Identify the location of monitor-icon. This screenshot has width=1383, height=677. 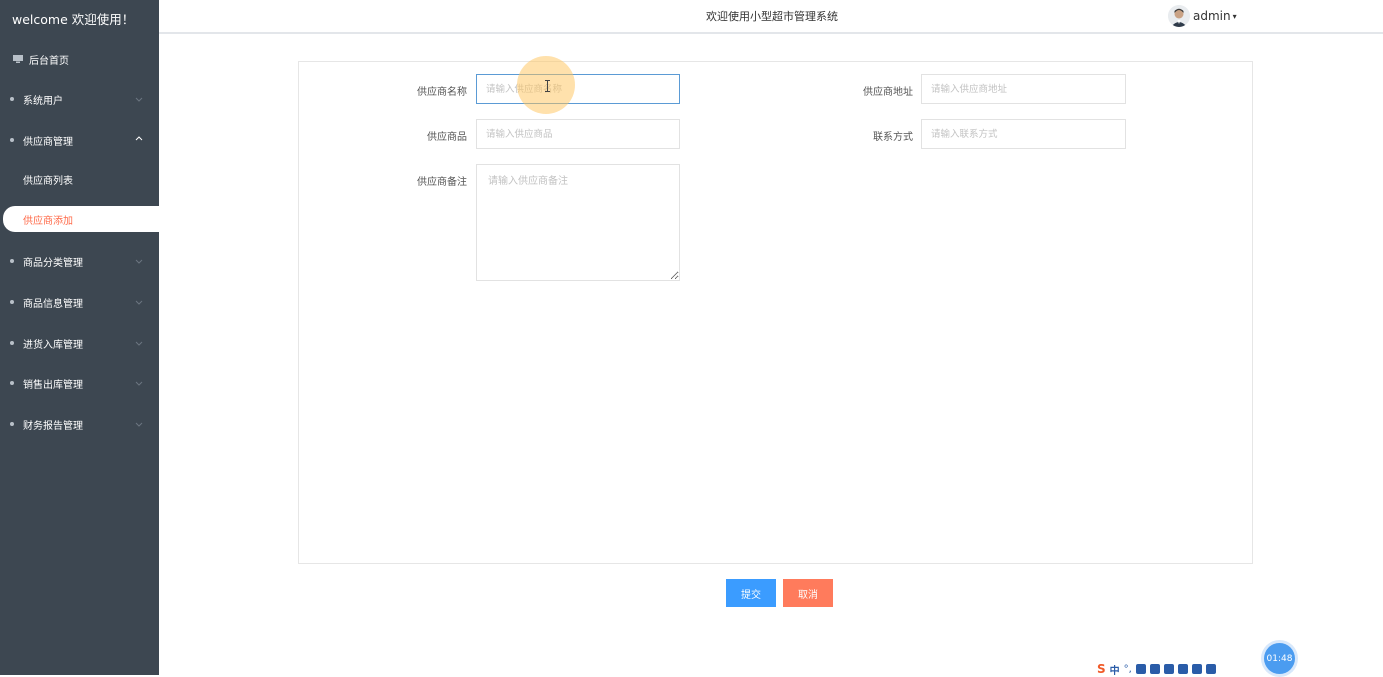
(18, 59).